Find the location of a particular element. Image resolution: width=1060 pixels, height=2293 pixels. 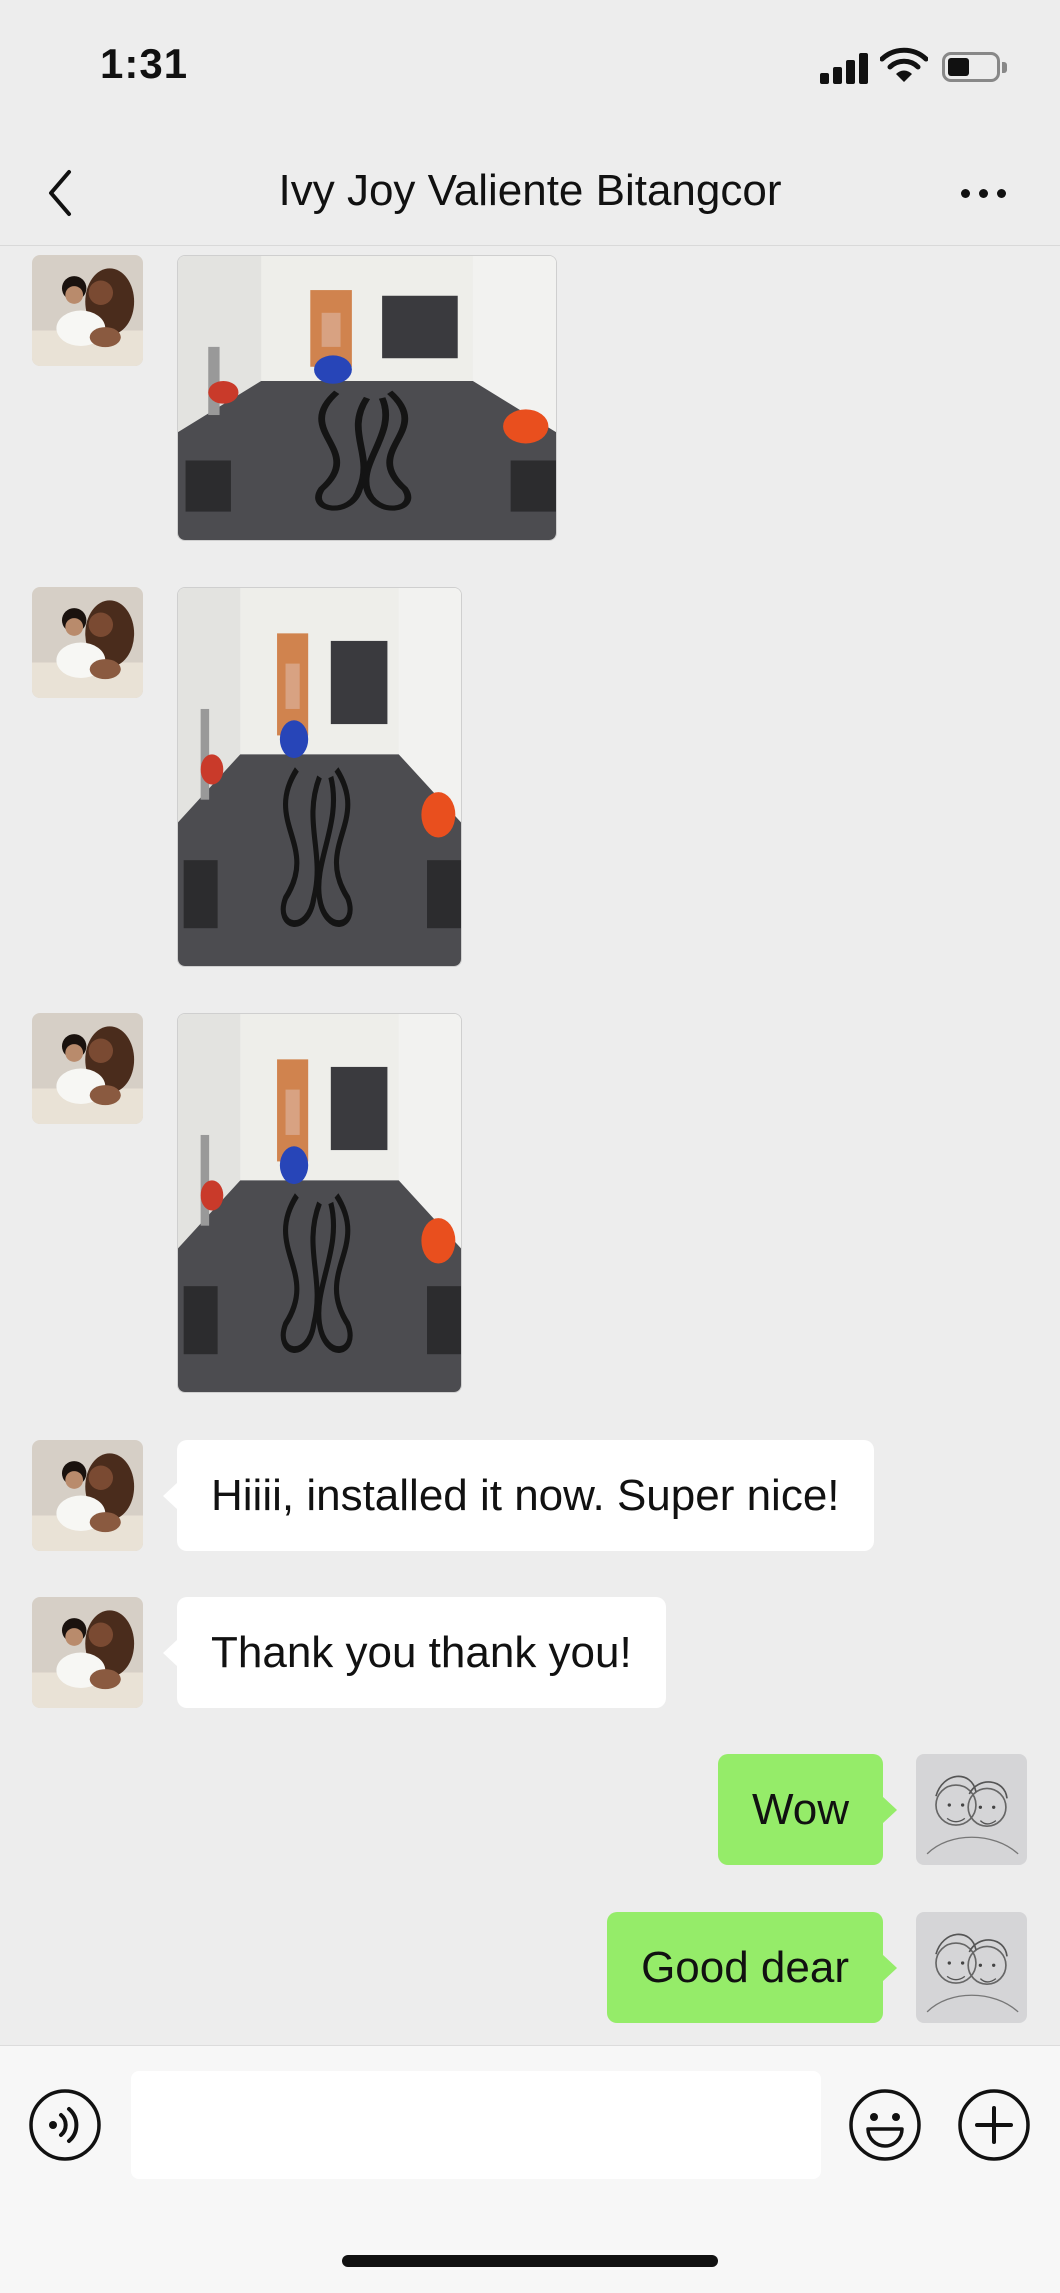

message-text: Thank you thank you! is located at coordinates (421, 1652).